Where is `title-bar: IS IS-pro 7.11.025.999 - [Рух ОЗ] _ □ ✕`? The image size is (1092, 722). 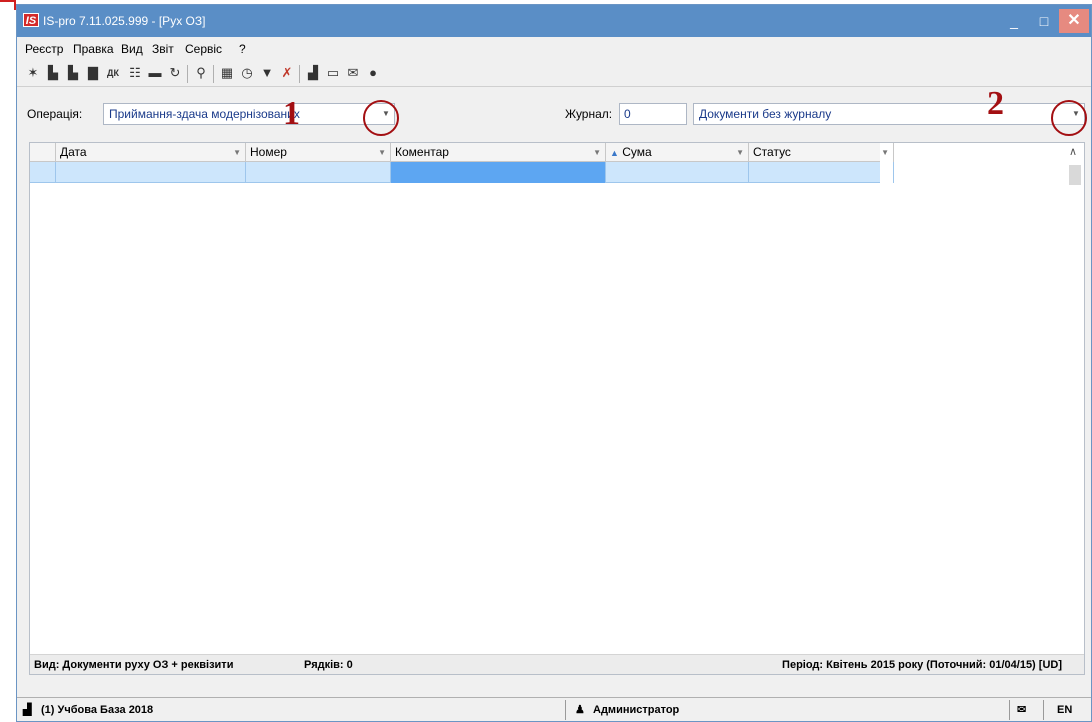 title-bar: IS IS-pro 7.11.025.999 - [Рух ОЗ] _ □ ✕ is located at coordinates (554, 21).